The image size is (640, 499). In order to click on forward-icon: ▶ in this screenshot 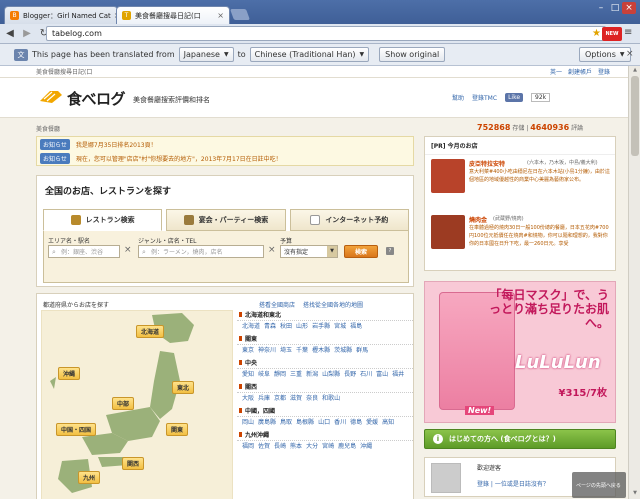, I will do `click(27, 34)`.